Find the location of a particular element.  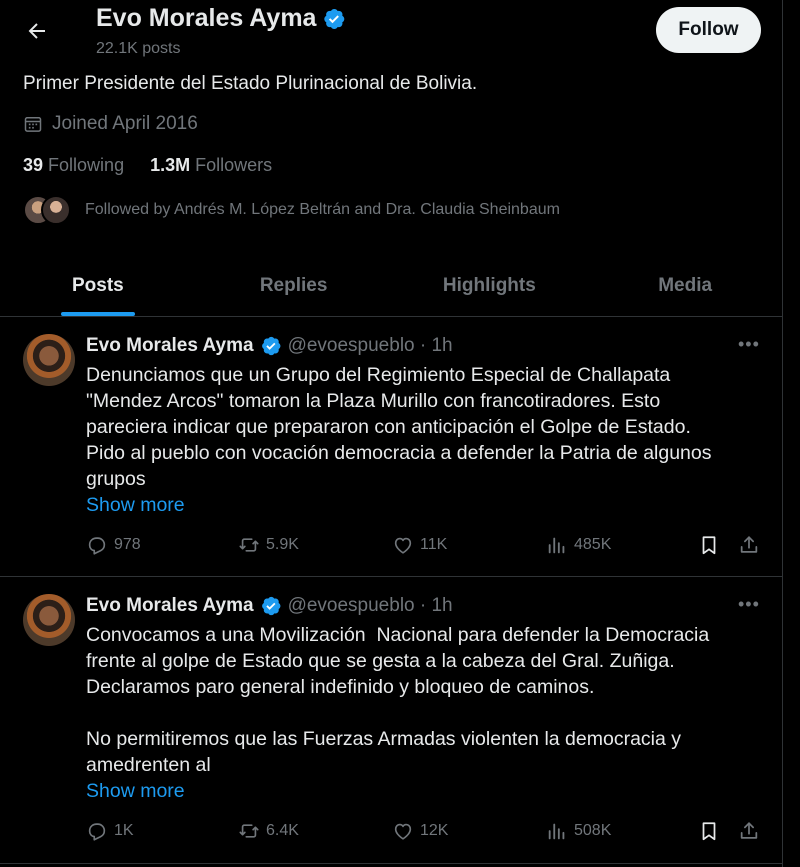

post-count: 22.1K posts is located at coordinates (138, 48).